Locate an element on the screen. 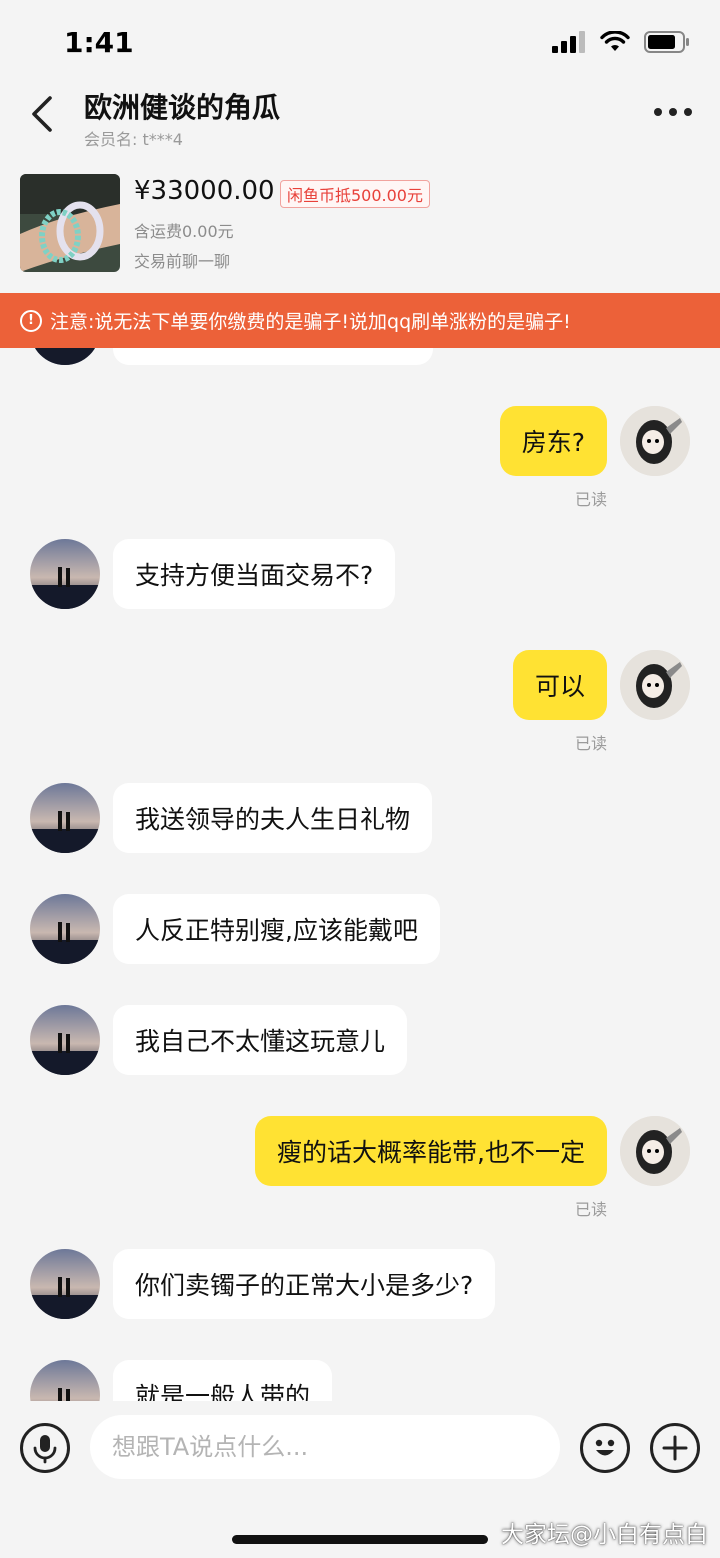 The image size is (720, 1558). my-message-bubble: 可以 is located at coordinates (559, 685).